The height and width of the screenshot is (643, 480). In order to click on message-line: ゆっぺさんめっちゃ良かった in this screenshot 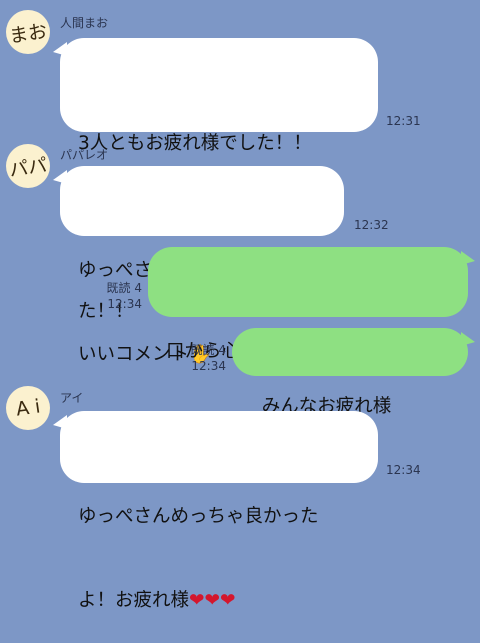, I will do `click(198, 516)`.